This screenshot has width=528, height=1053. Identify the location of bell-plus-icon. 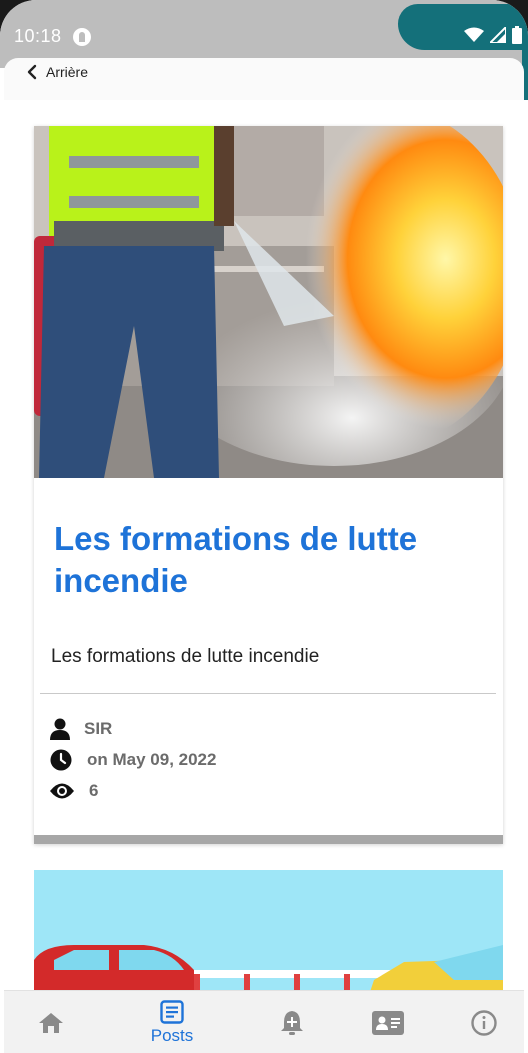
(292, 1022).